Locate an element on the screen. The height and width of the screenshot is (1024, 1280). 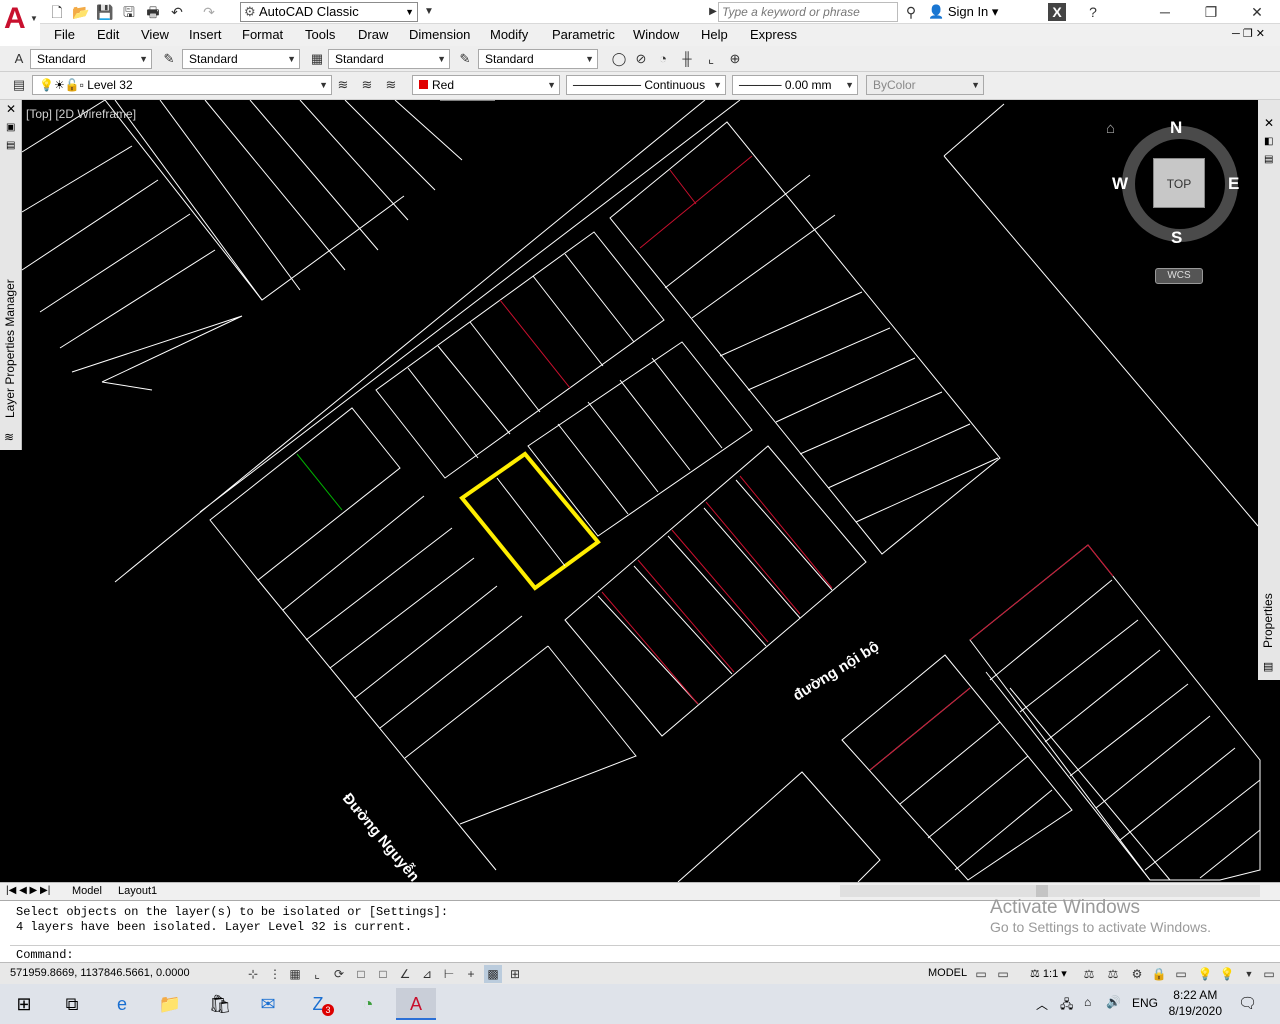
menu-edit: Edit is located at coordinates (108, 34).